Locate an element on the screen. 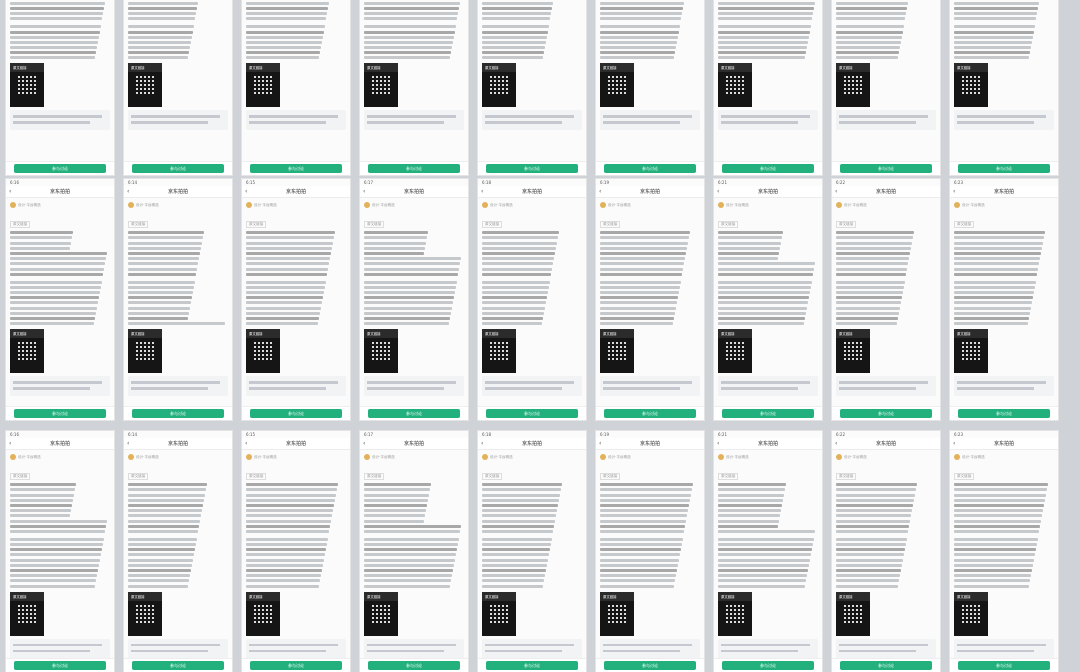  post-body: 设计·平台精选原文链接原文链接 is located at coordinates (60, 67).